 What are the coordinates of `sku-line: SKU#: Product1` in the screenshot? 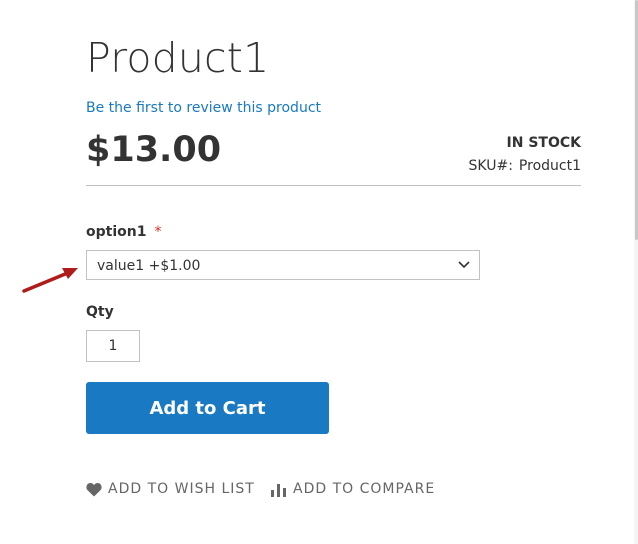 It's located at (525, 166).